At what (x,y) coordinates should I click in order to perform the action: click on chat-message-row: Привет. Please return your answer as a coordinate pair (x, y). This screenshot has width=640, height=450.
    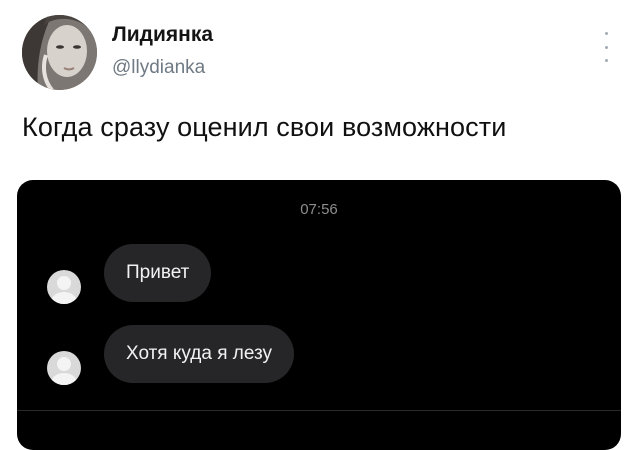
    Looking at the image, I should click on (129, 273).